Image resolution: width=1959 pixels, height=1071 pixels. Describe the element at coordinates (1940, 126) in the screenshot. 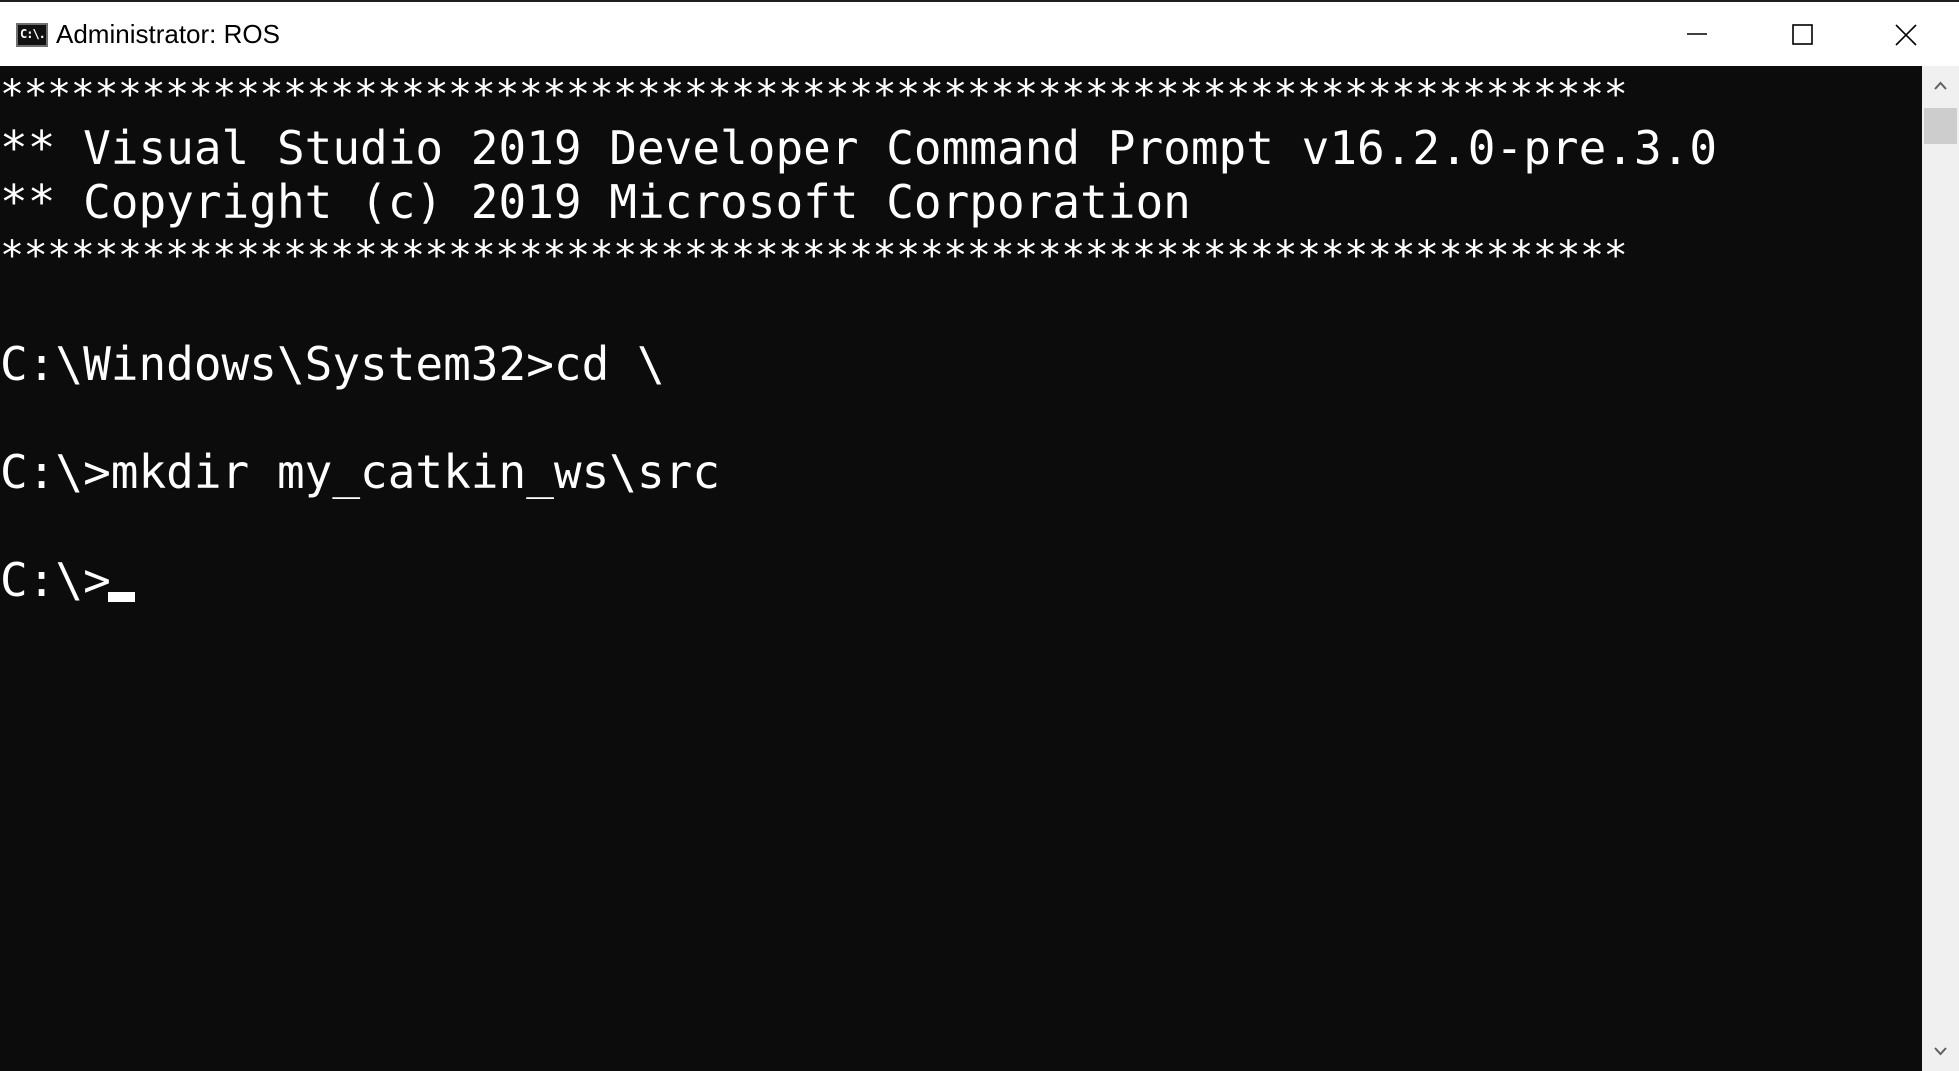

I see `scroll-thumb` at that location.